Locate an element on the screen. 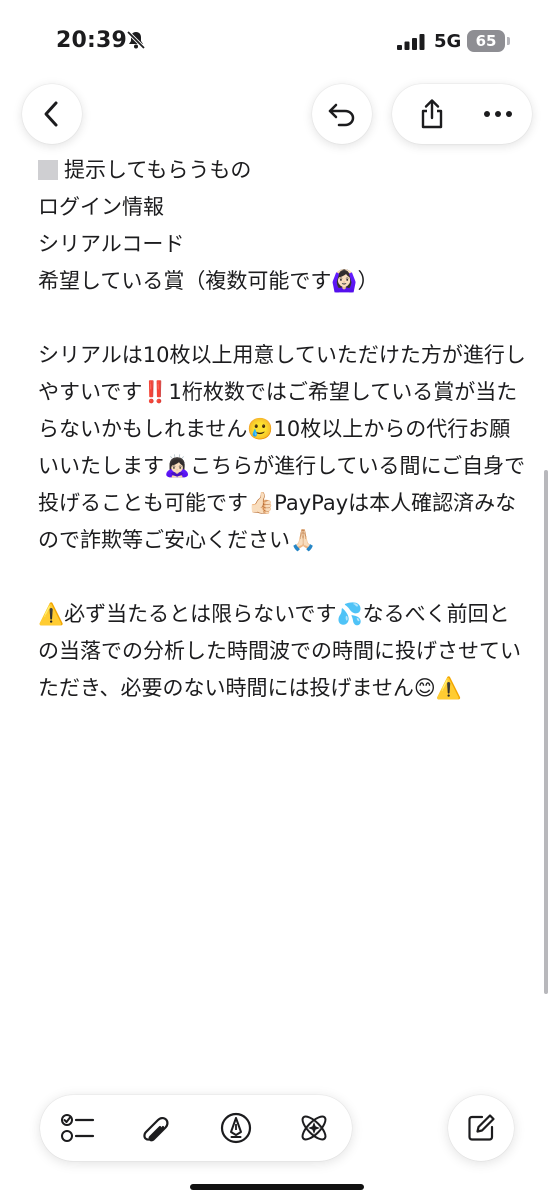  attachment-button is located at coordinates (156, 1128).